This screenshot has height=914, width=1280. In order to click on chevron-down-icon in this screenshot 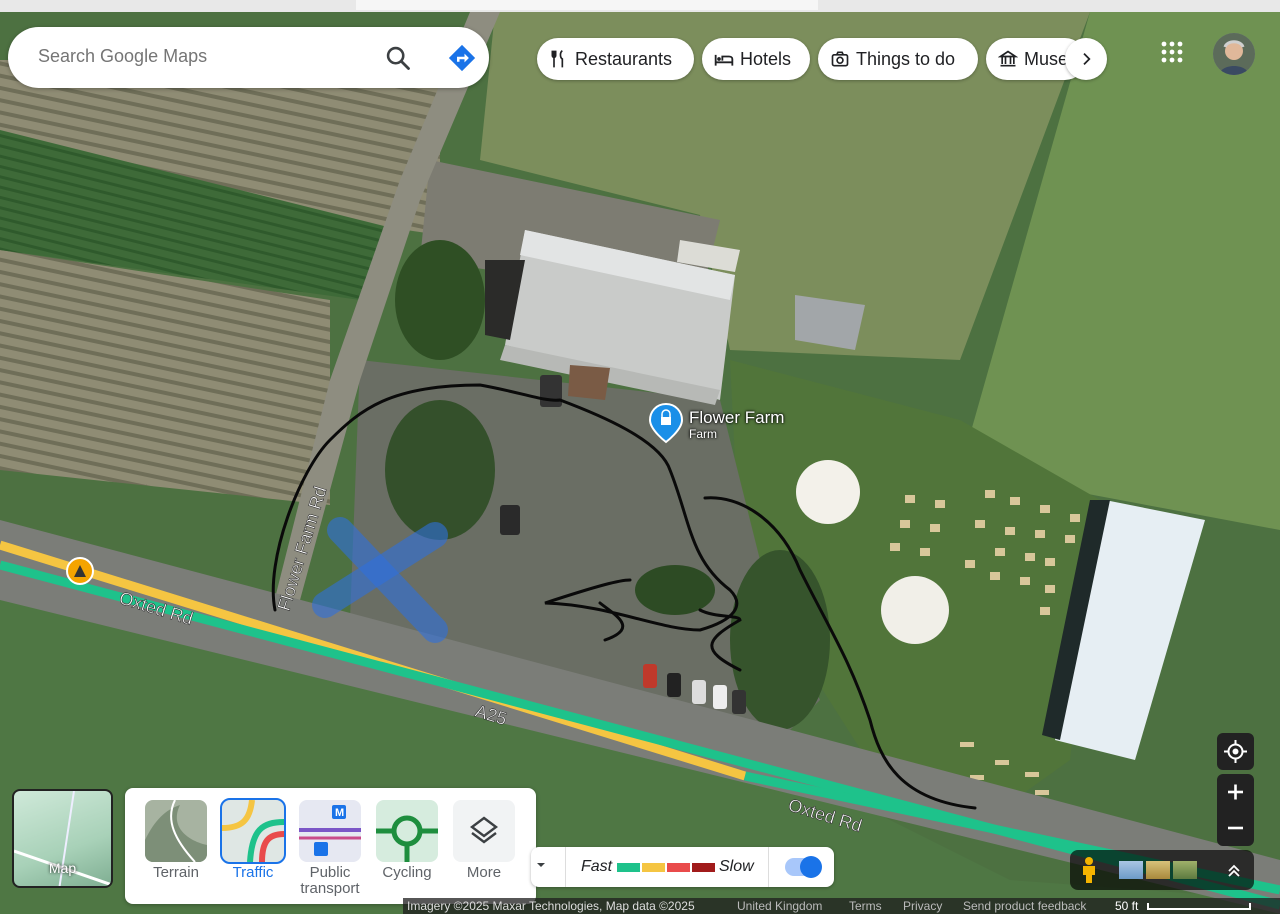, I will do `click(541, 865)`.